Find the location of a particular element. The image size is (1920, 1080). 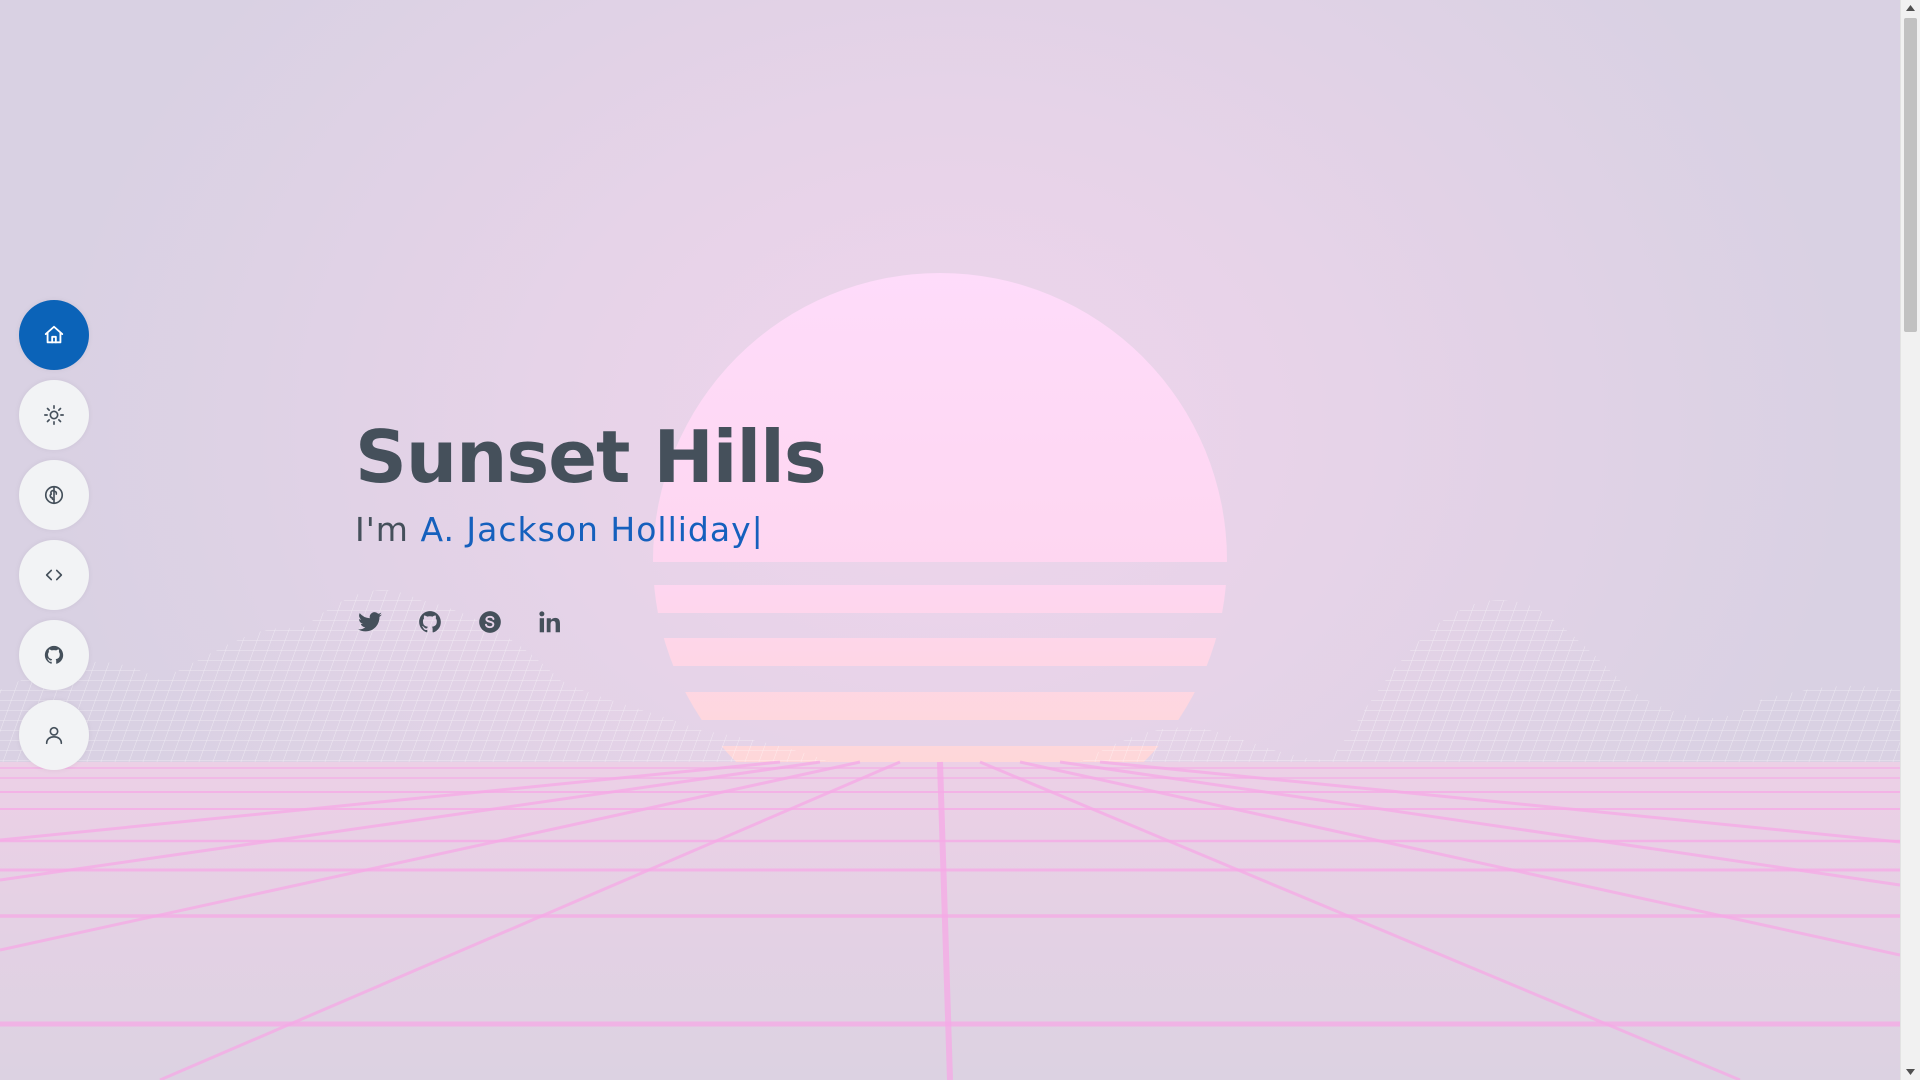

scroll-up-arrow is located at coordinates (1910, 8).